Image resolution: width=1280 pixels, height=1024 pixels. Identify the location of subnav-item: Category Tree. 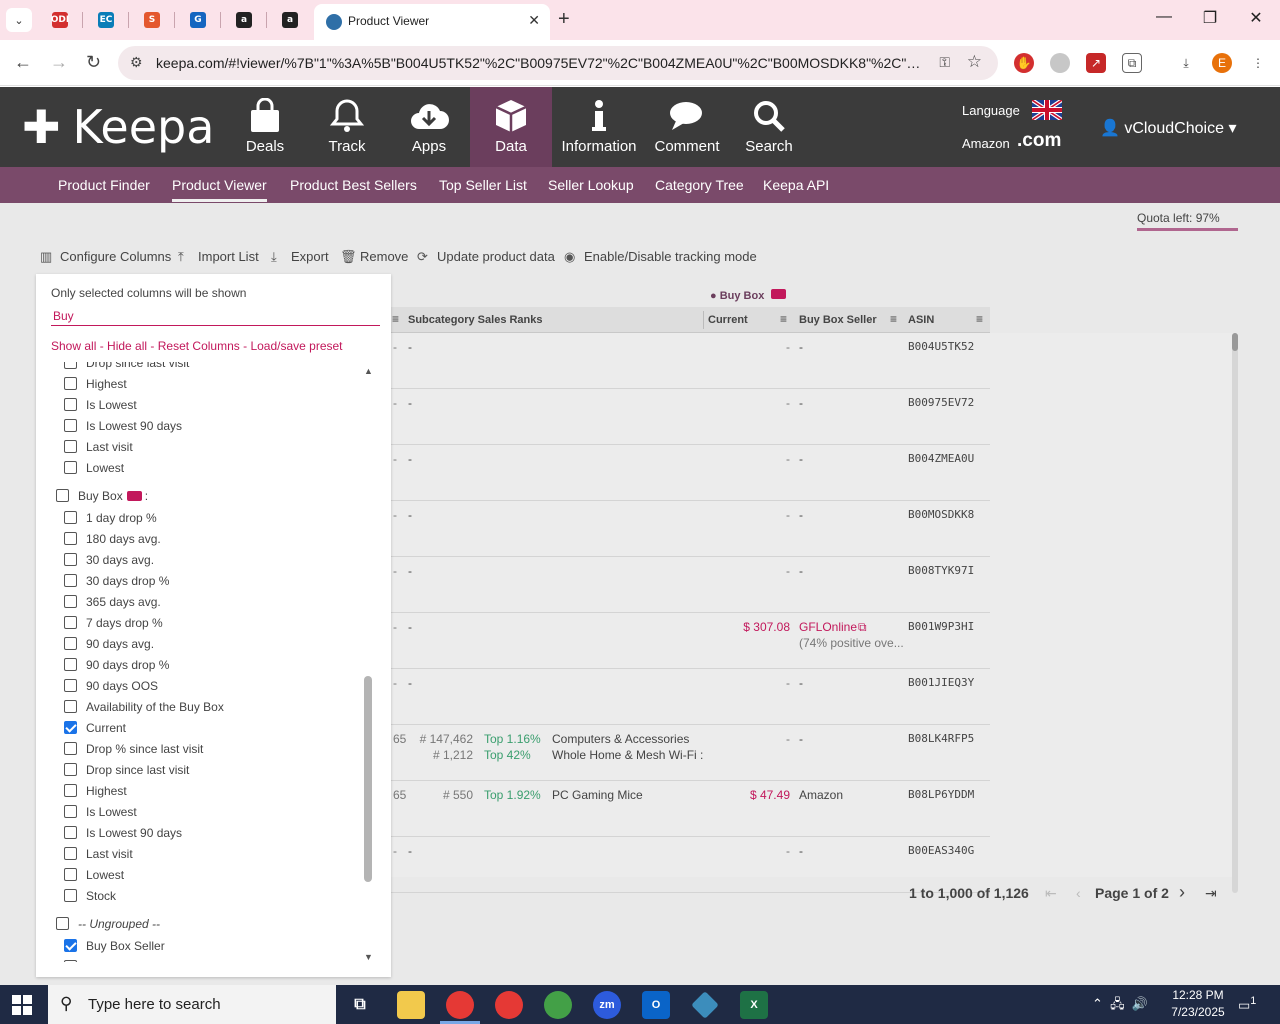
(699, 185).